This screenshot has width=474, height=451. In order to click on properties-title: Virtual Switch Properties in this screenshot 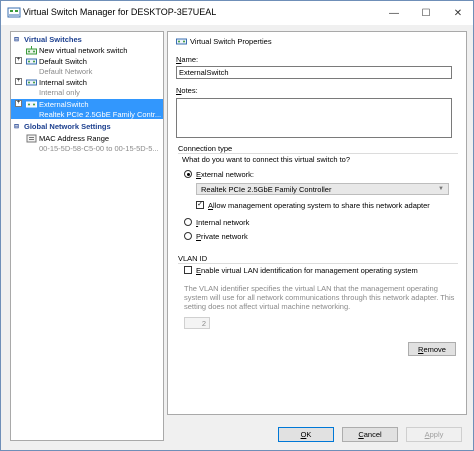, I will do `click(224, 41)`.